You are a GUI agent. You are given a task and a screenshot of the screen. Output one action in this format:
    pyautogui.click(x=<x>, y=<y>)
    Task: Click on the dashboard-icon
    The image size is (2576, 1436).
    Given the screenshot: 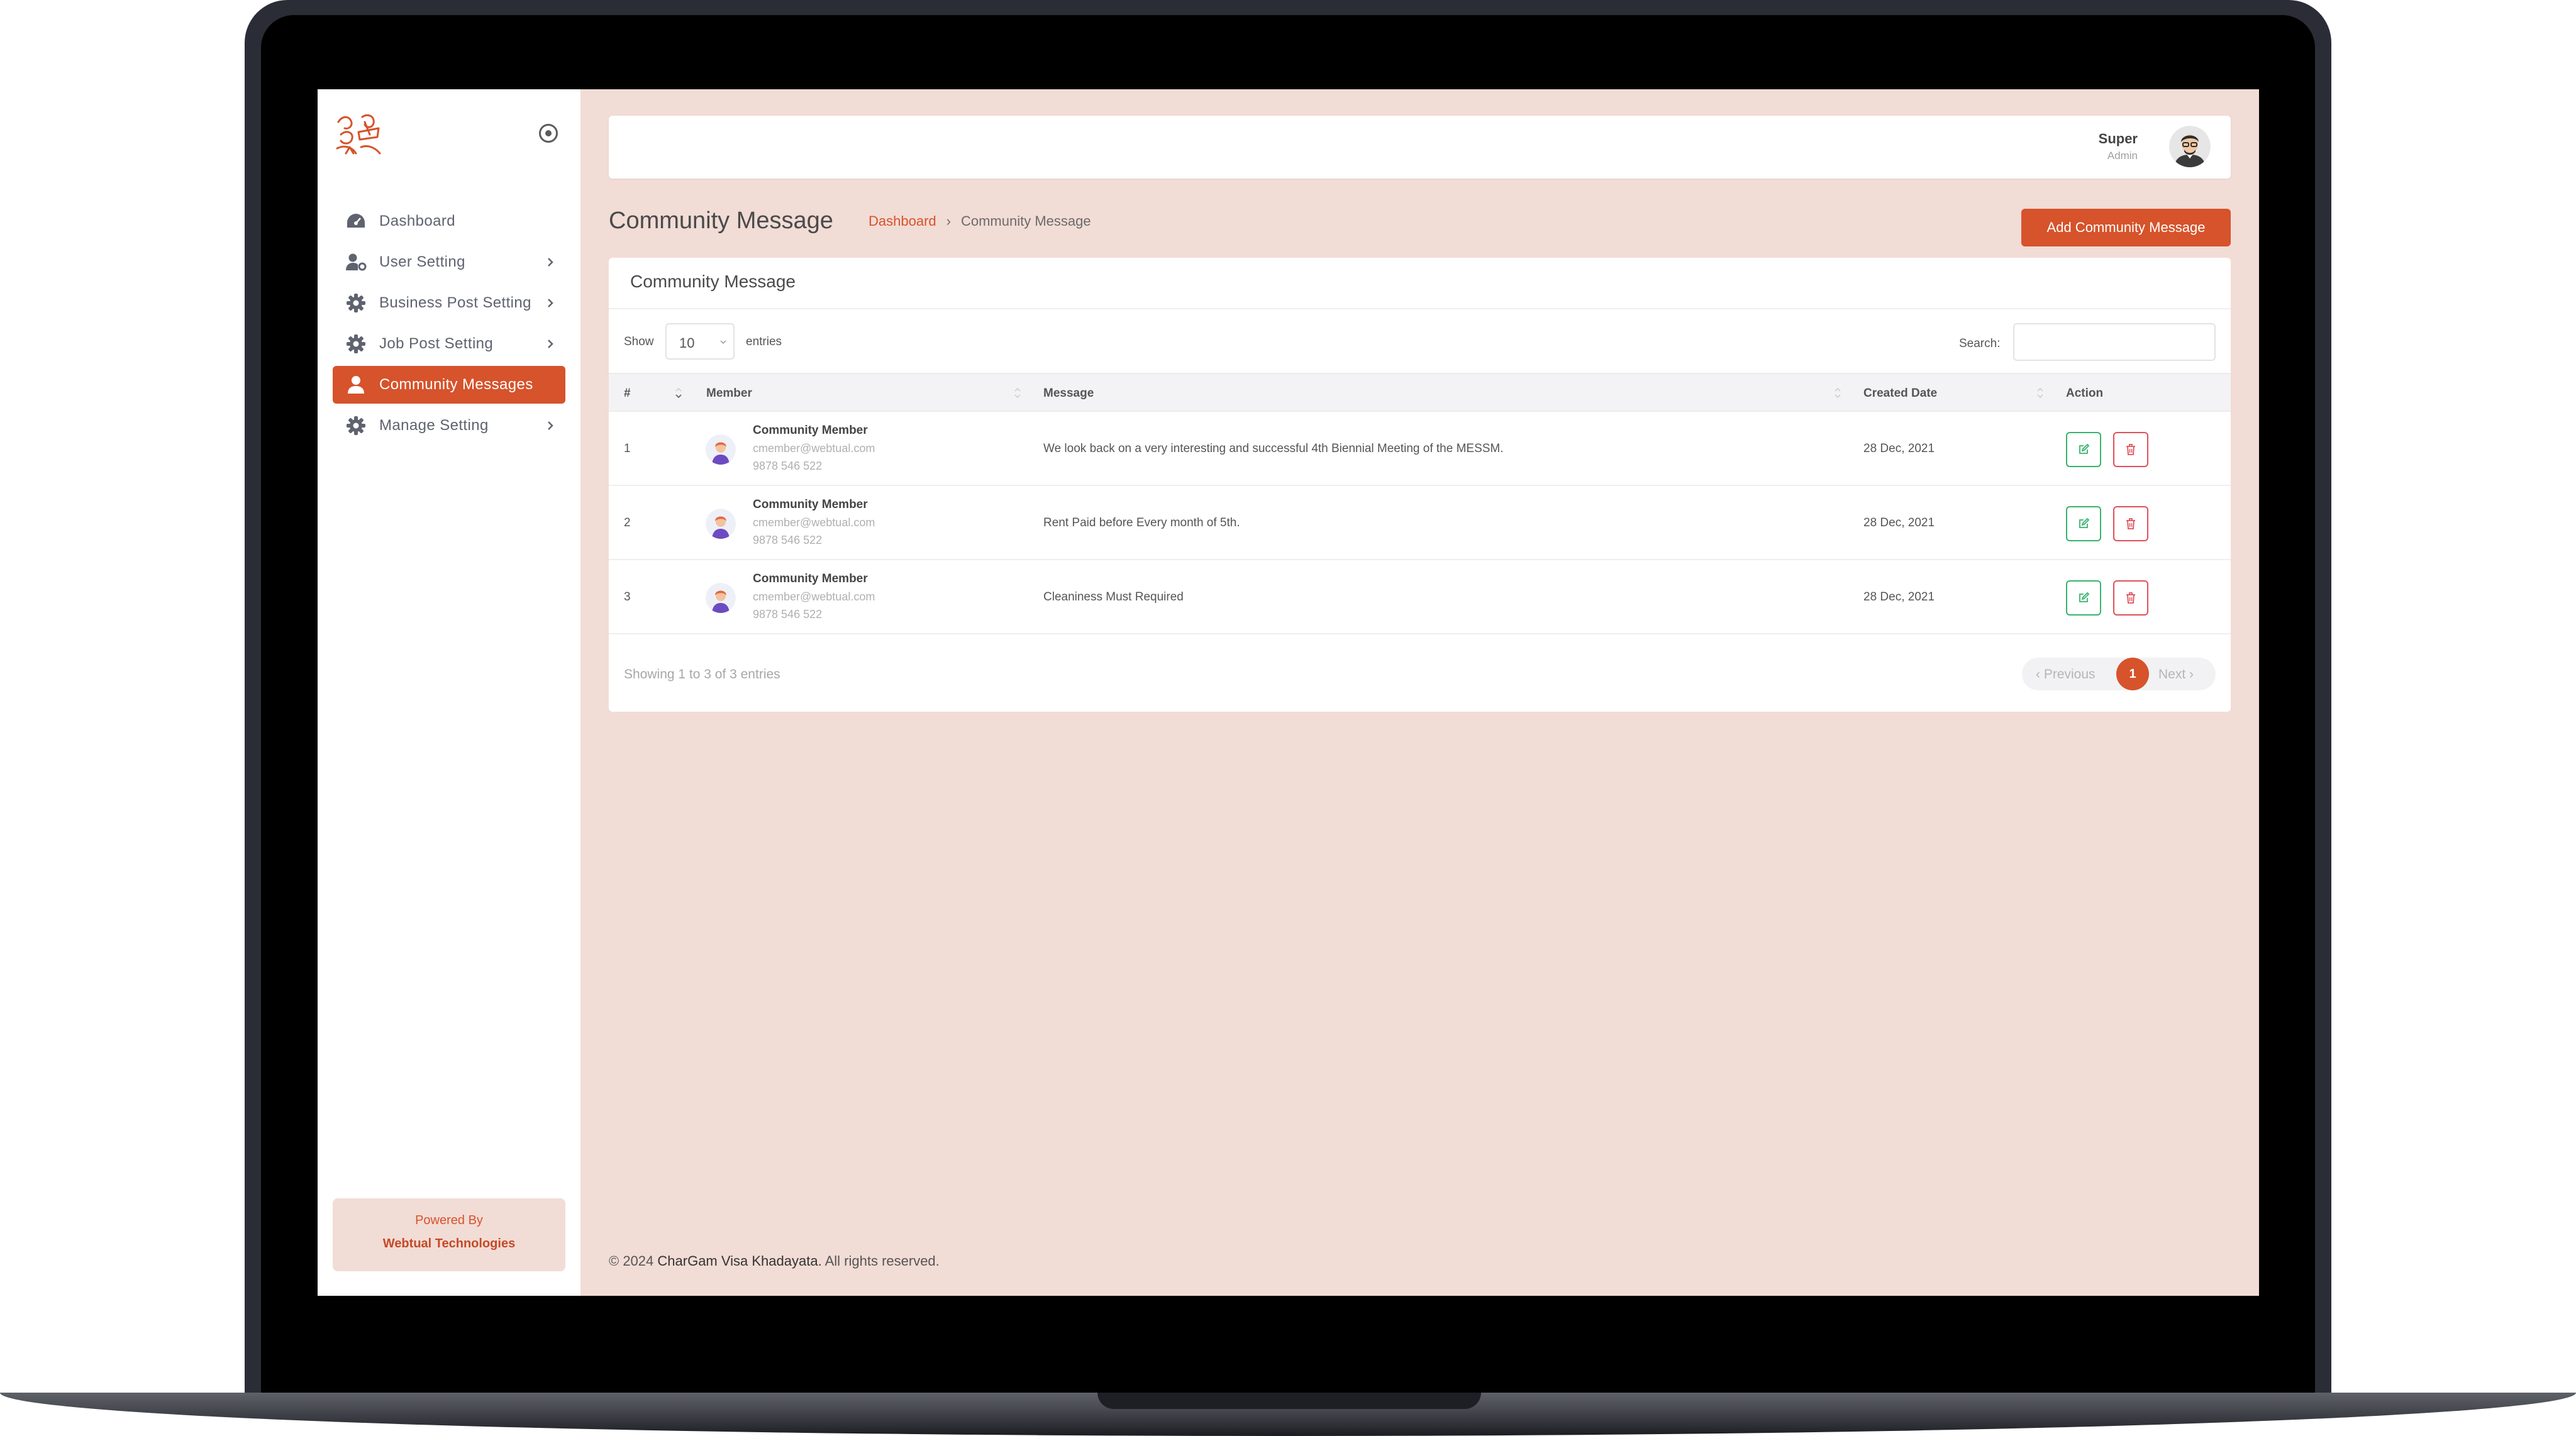 What is the action you would take?
    pyautogui.click(x=356, y=221)
    